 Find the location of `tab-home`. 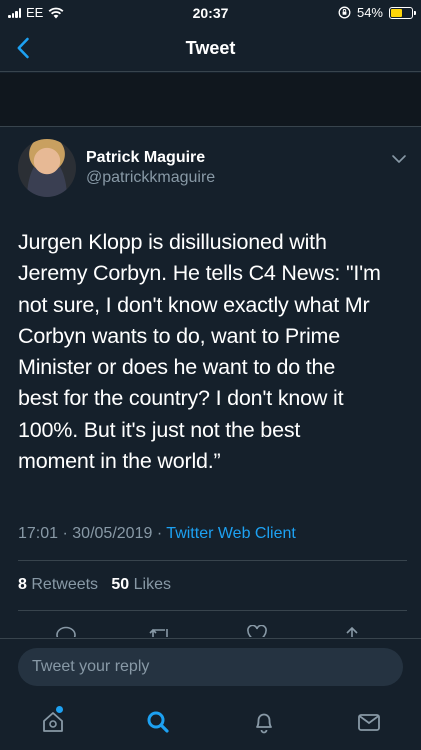

tab-home is located at coordinates (53, 720).